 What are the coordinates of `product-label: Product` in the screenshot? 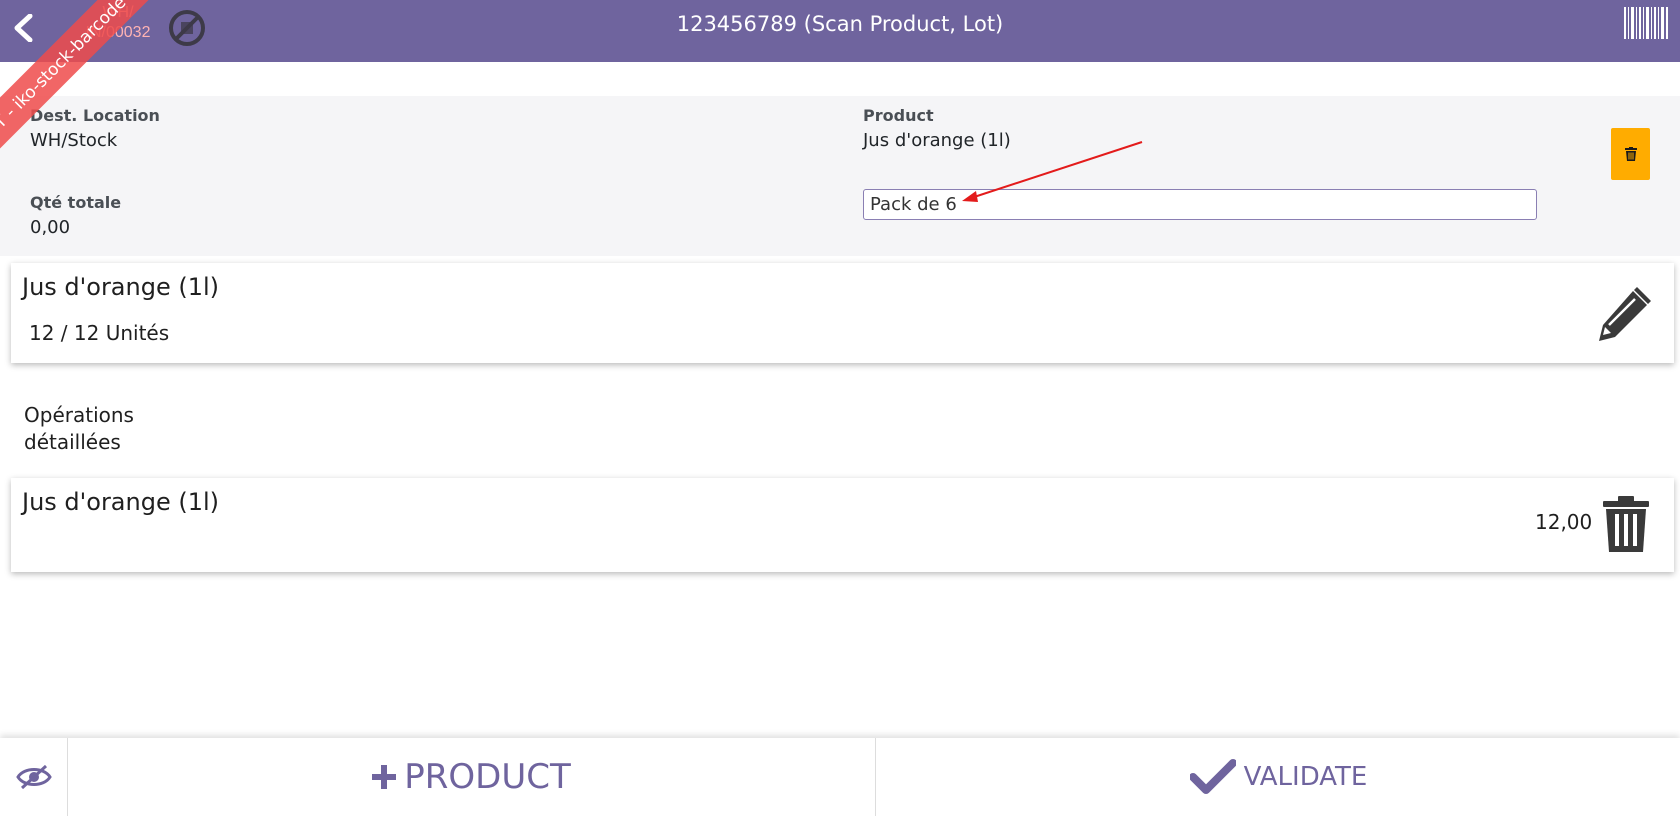 It's located at (898, 115).